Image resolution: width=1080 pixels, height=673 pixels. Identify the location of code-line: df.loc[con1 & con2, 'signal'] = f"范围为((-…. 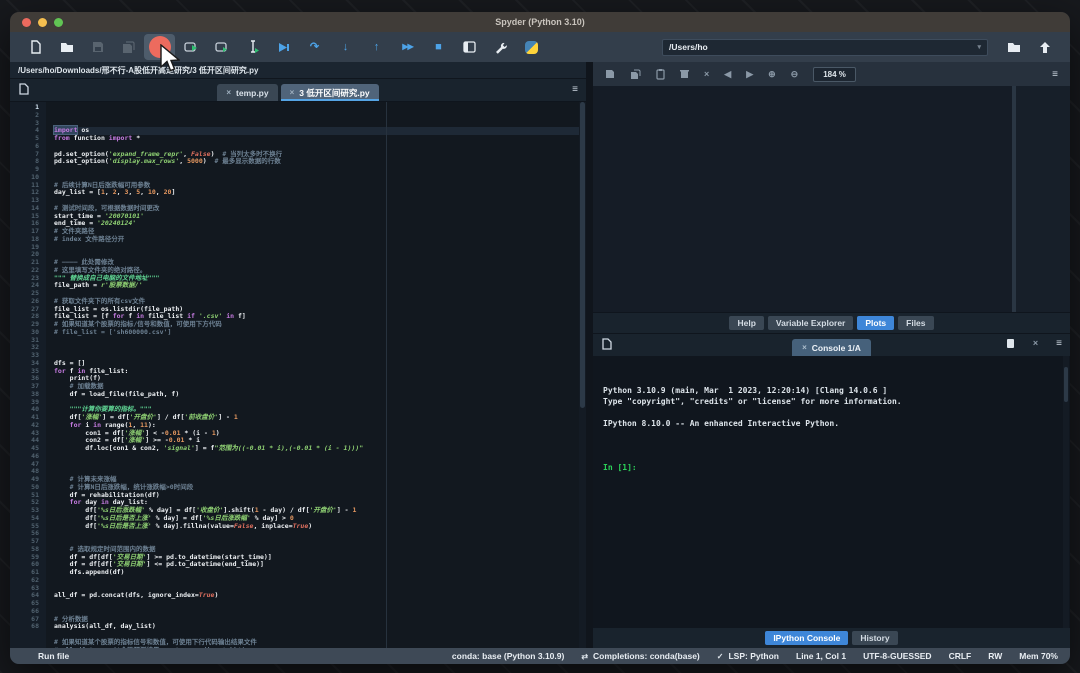
(320, 448).